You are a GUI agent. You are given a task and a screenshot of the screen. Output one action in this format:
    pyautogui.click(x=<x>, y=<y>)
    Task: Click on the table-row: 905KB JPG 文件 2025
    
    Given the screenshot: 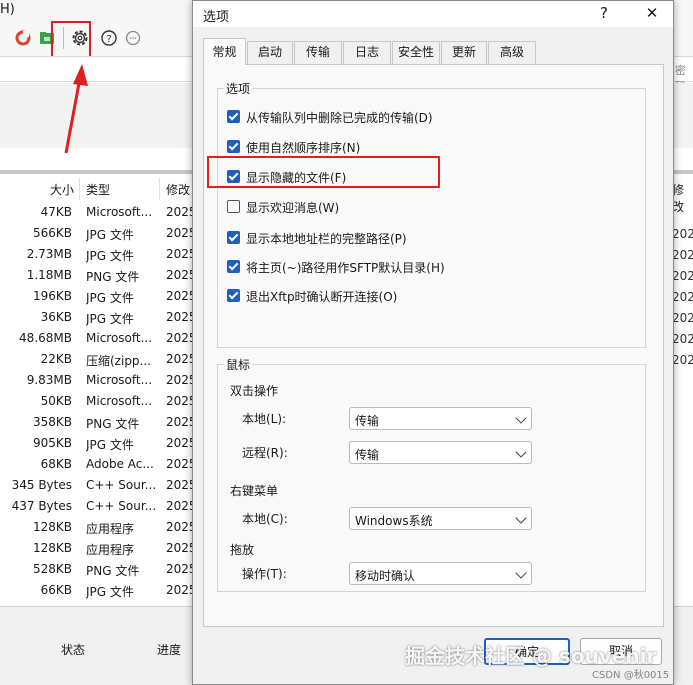 What is the action you would take?
    pyautogui.click(x=100, y=443)
    